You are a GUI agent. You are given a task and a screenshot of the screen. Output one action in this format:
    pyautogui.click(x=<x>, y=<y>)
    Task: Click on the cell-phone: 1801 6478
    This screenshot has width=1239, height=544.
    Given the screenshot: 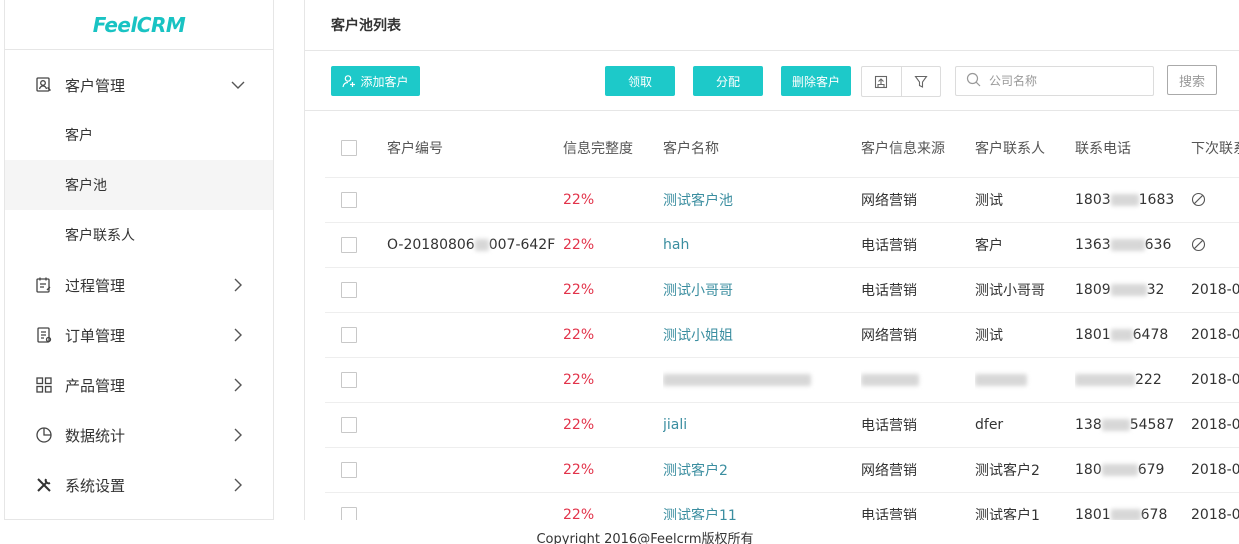 What is the action you would take?
    pyautogui.click(x=1133, y=335)
    